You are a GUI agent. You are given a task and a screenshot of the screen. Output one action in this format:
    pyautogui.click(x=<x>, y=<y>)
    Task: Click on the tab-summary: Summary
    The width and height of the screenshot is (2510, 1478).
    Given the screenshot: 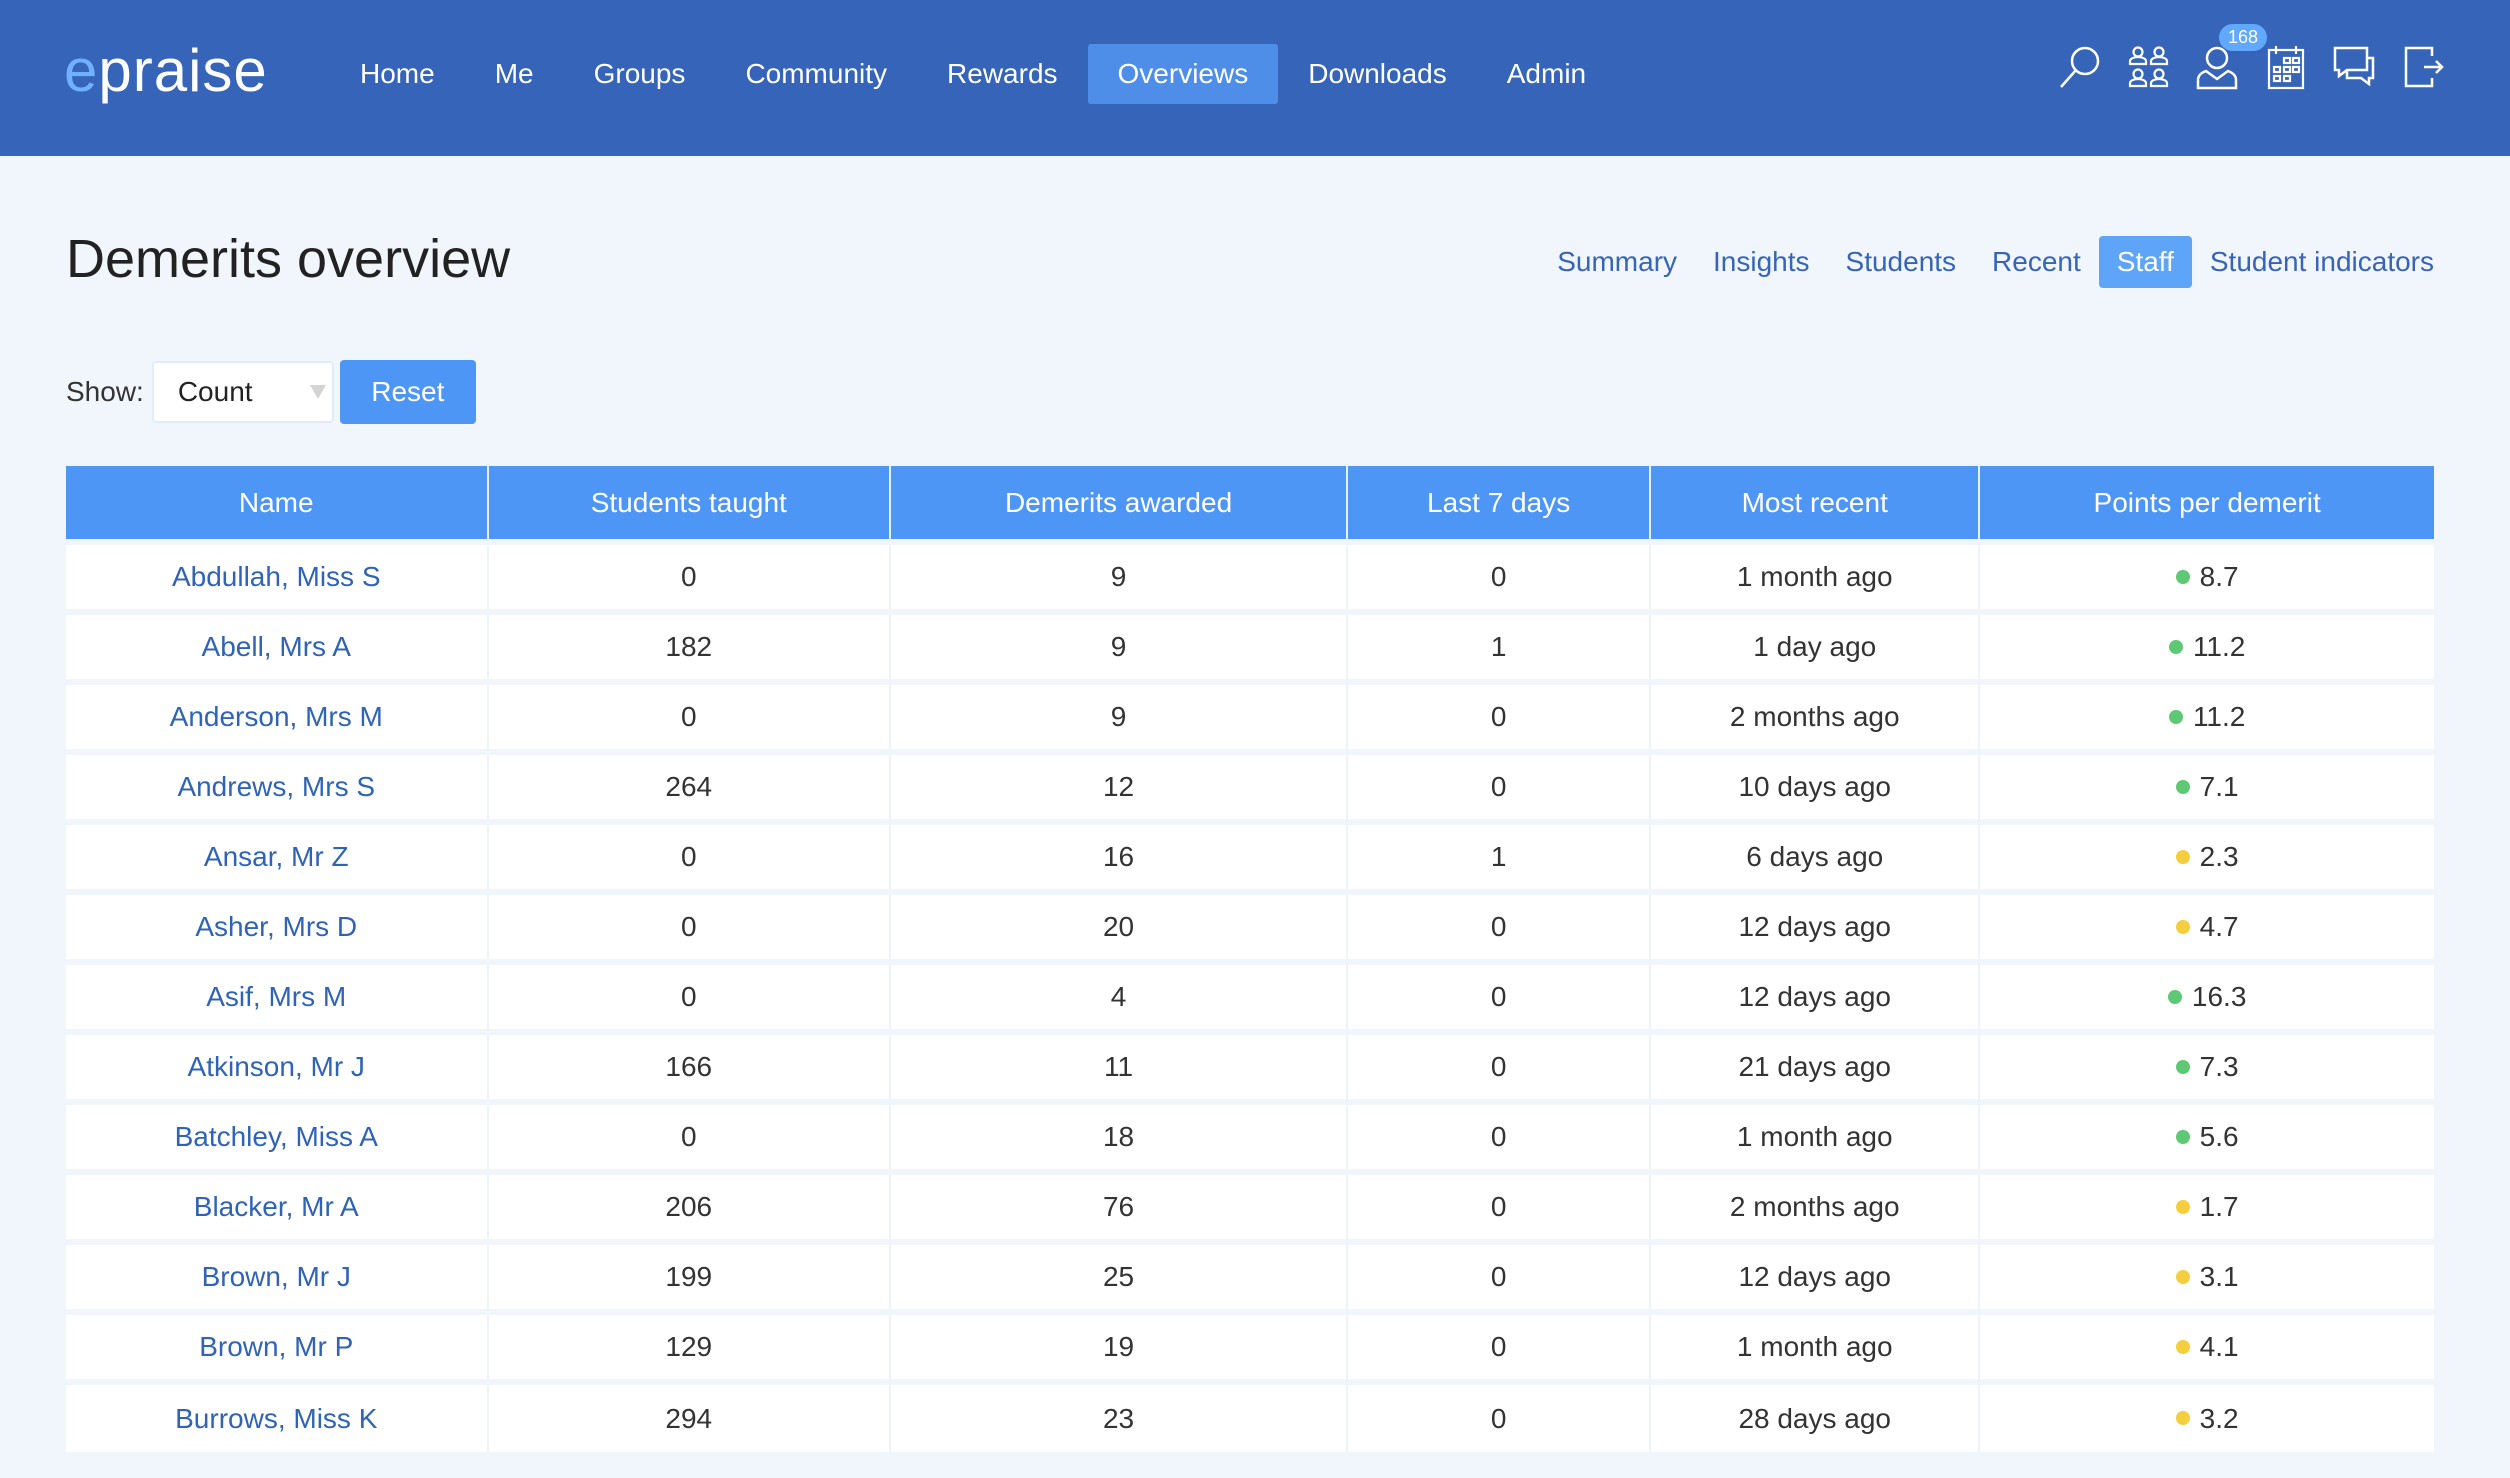 What is the action you would take?
    pyautogui.click(x=1617, y=262)
    